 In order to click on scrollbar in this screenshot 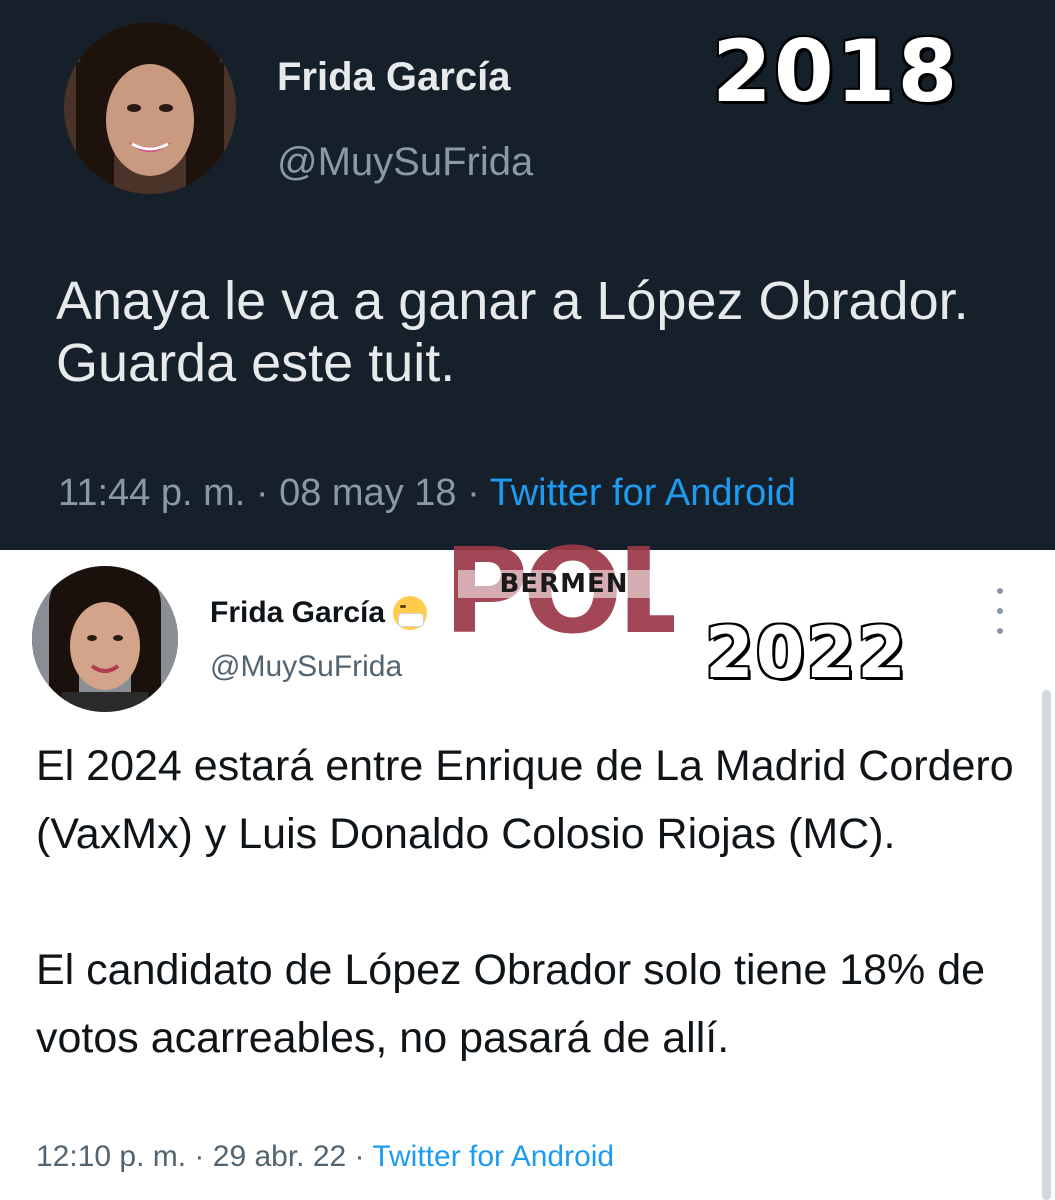, I will do `click(1046, 945)`.